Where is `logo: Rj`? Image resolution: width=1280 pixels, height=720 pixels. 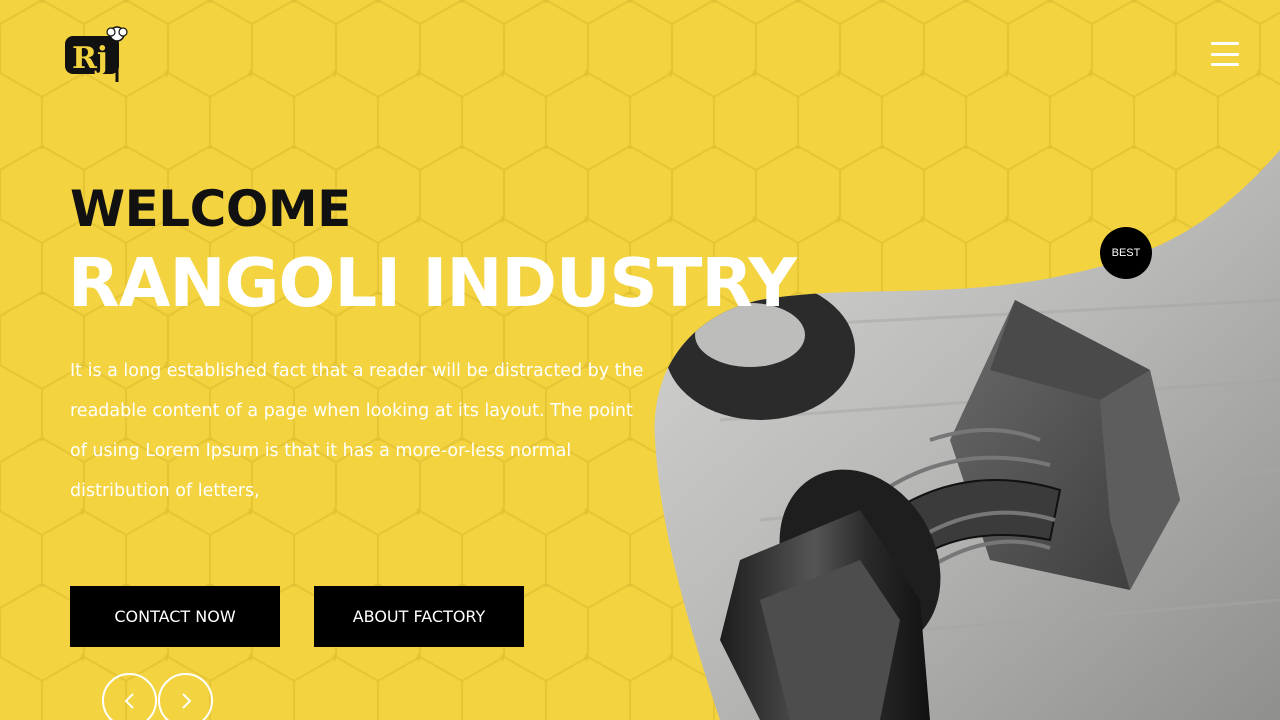 logo: Rj is located at coordinates (96, 55).